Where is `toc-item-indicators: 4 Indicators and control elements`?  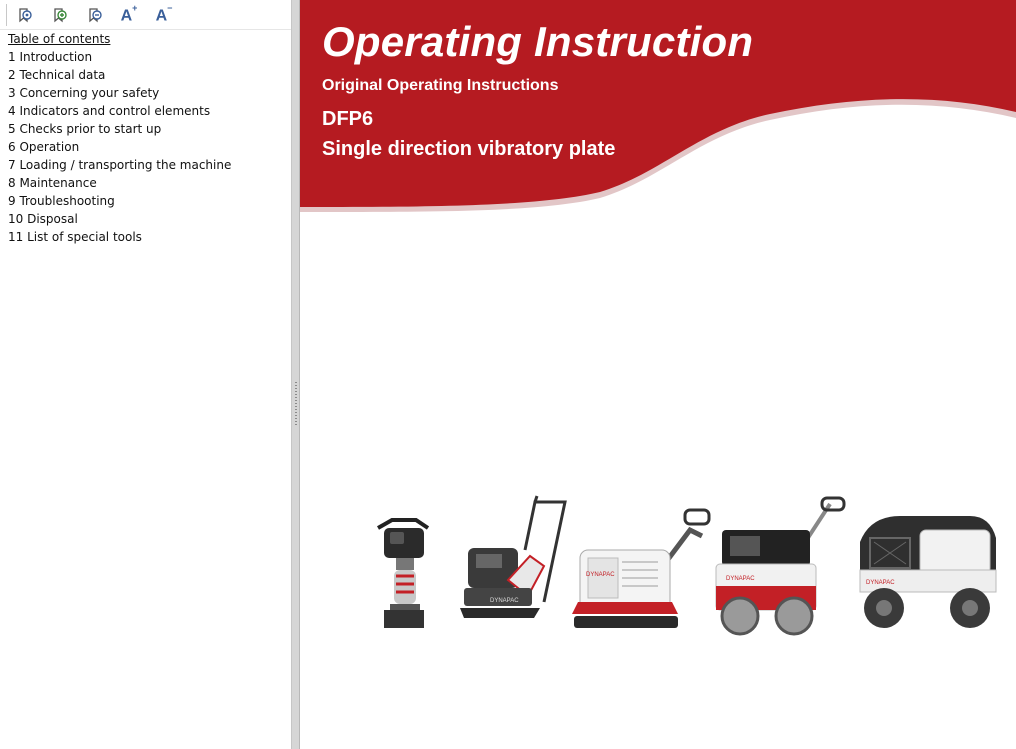 toc-item-indicators: 4 Indicators and control elements is located at coordinates (119, 112).